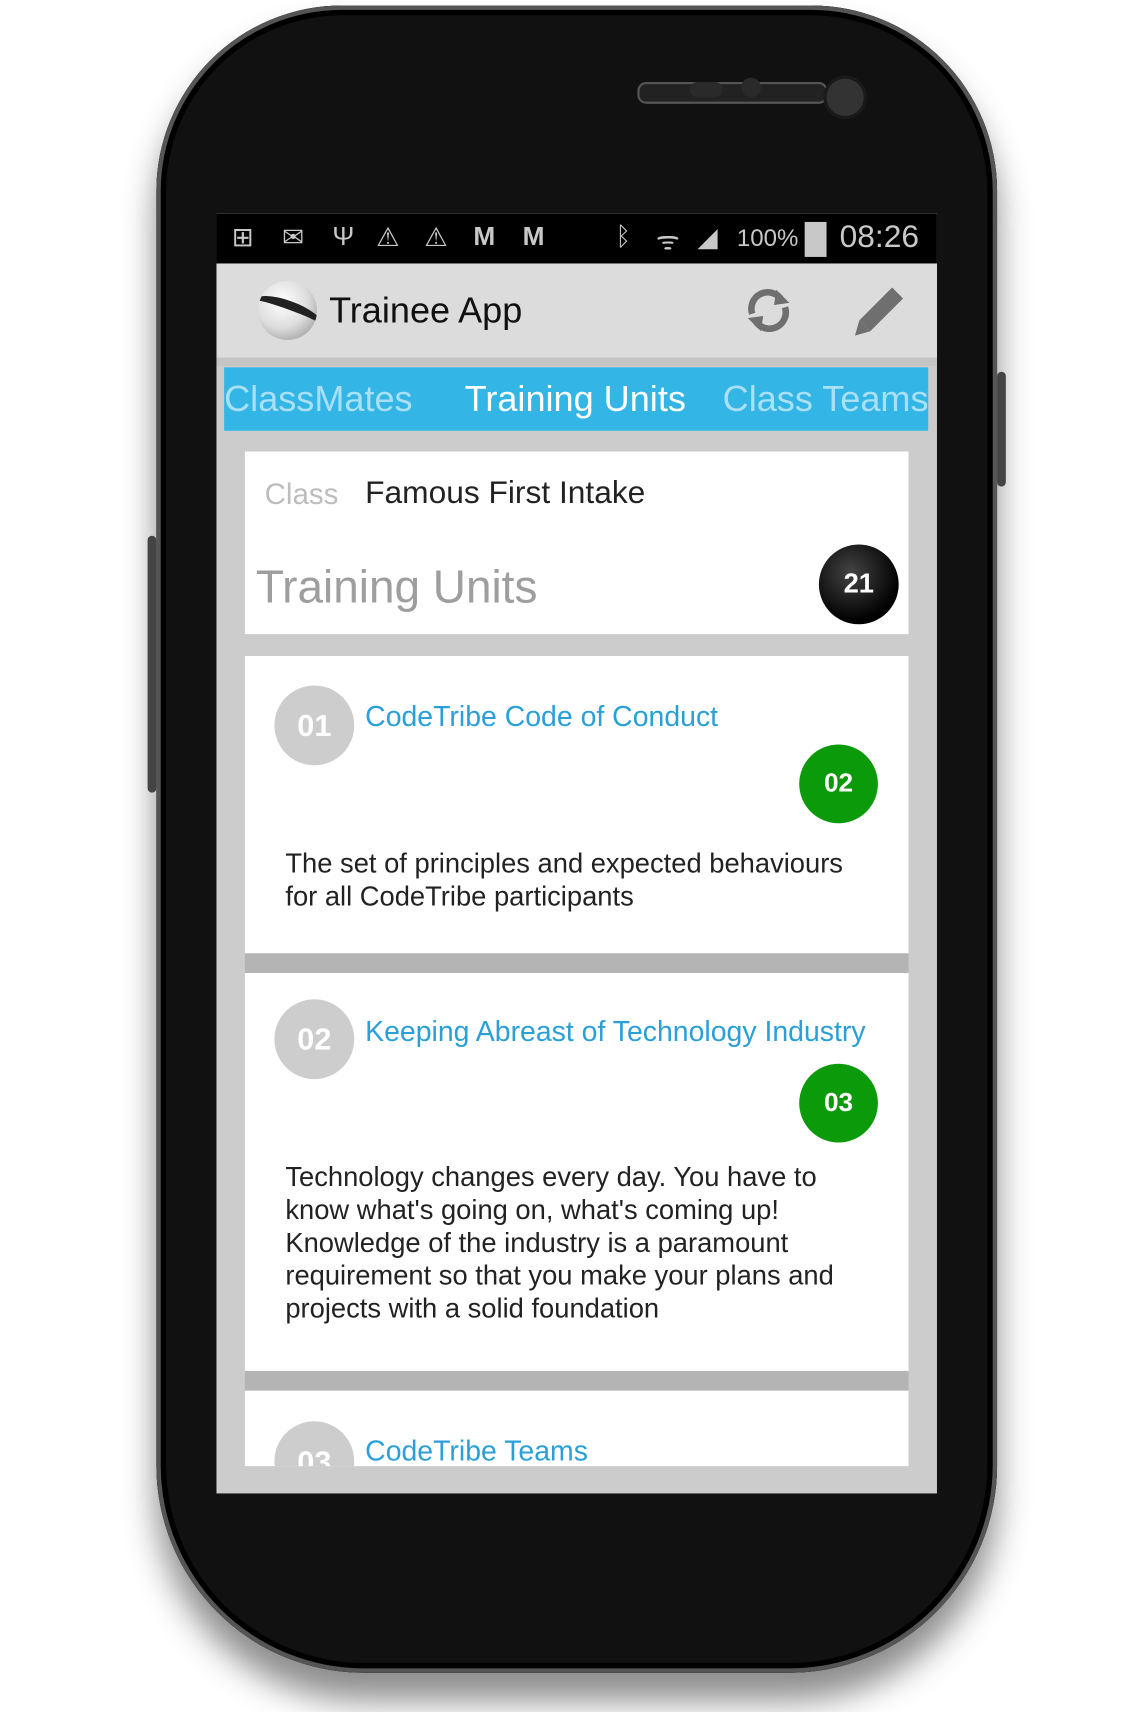 This screenshot has width=1148, height=1712. I want to click on bluetooth-icon: ᛒ, so click(623, 236).